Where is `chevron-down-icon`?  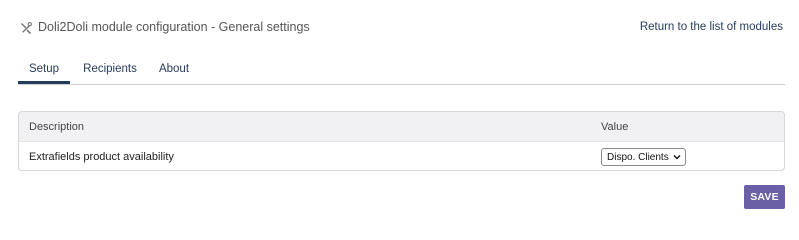
chevron-down-icon is located at coordinates (677, 157).